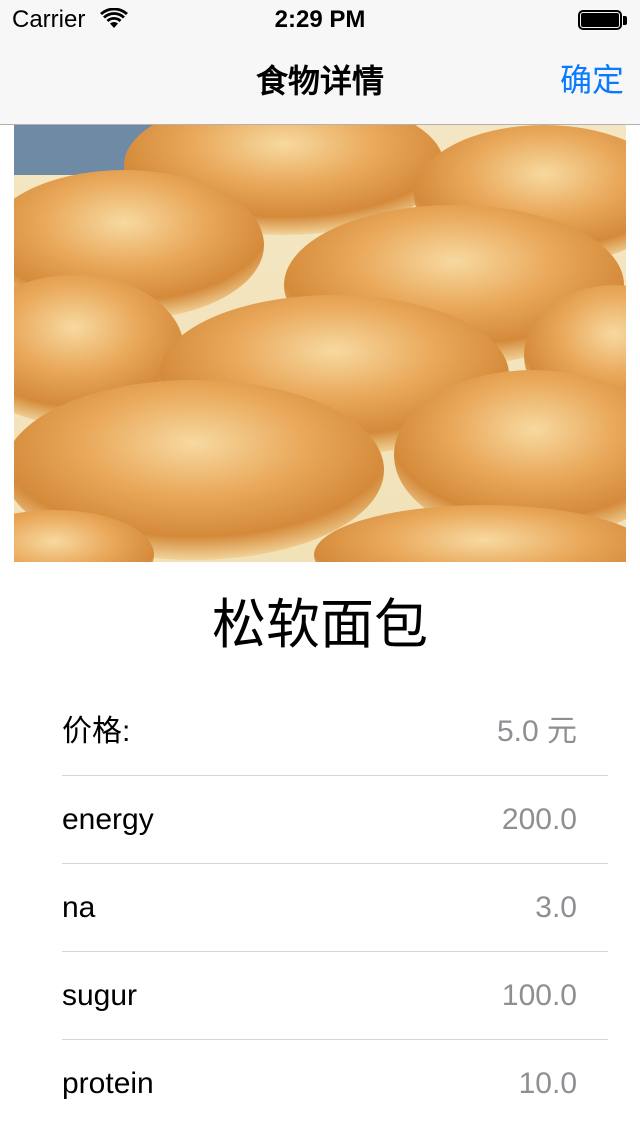 This screenshot has width=640, height=1136. What do you see at coordinates (100, 995) in the screenshot?
I see `row-label: sugur` at bounding box center [100, 995].